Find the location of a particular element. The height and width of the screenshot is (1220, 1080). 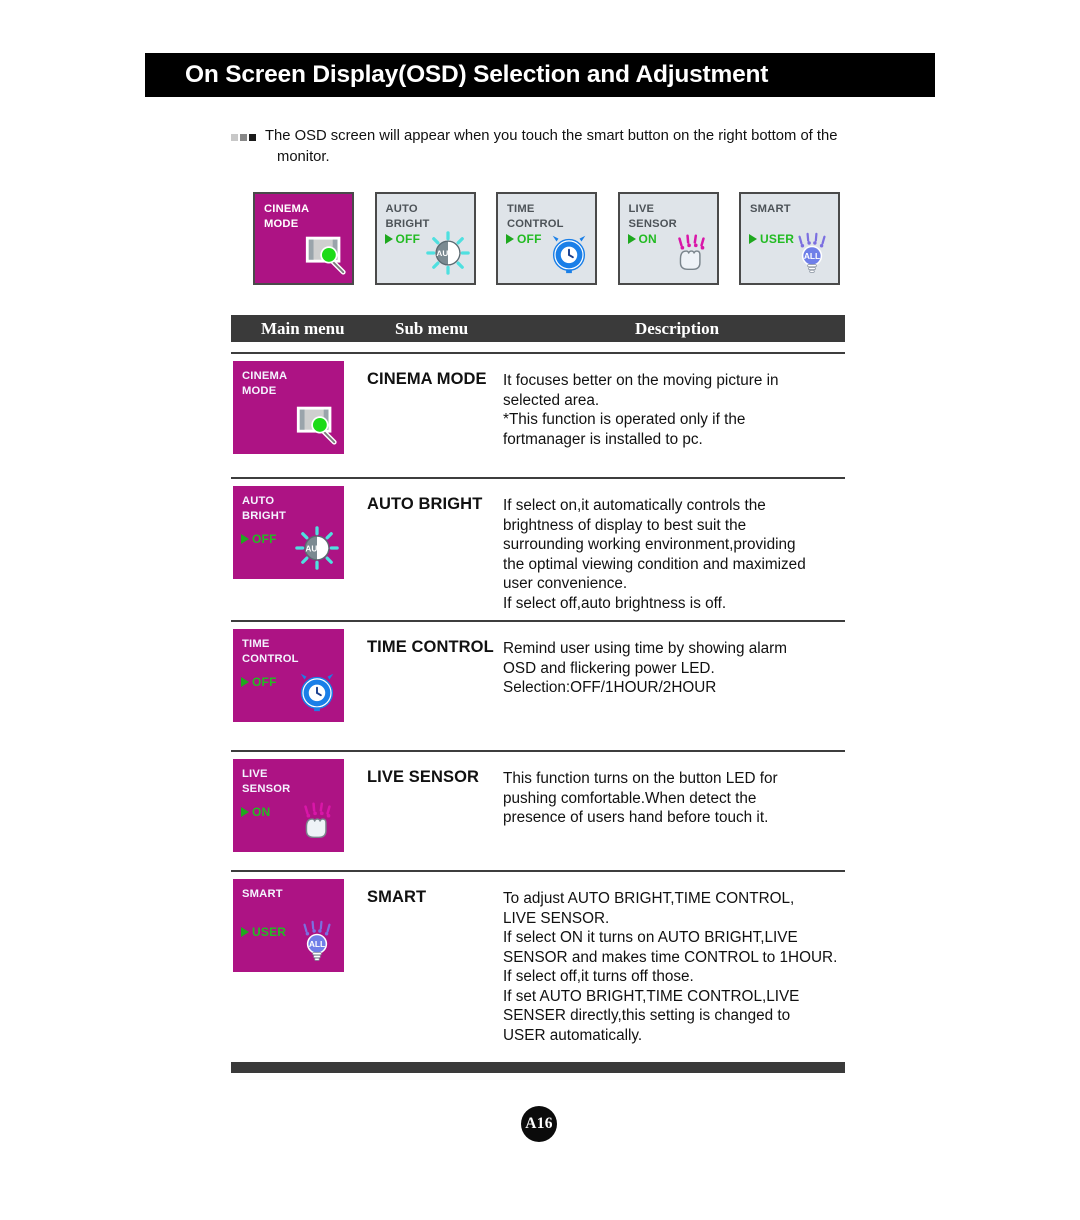

description-line: Remind user using time by showing alarm is located at coordinates (645, 648).